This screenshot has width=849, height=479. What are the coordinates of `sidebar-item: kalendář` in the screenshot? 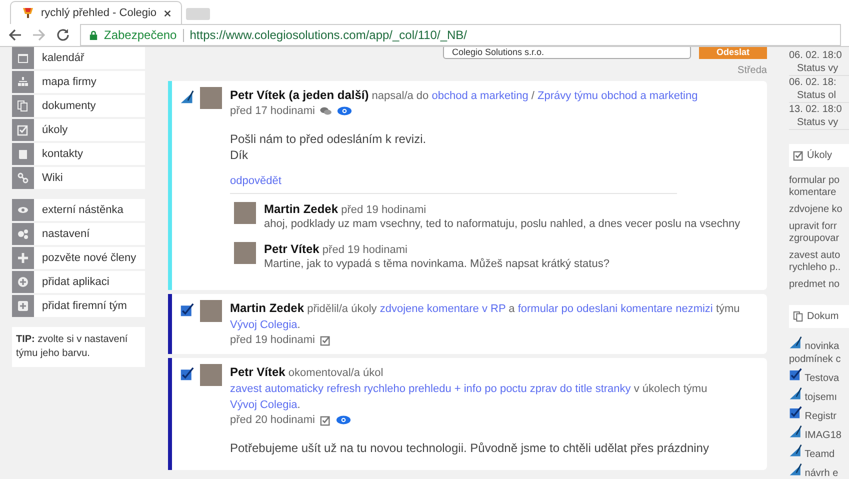 It's located at (78, 58).